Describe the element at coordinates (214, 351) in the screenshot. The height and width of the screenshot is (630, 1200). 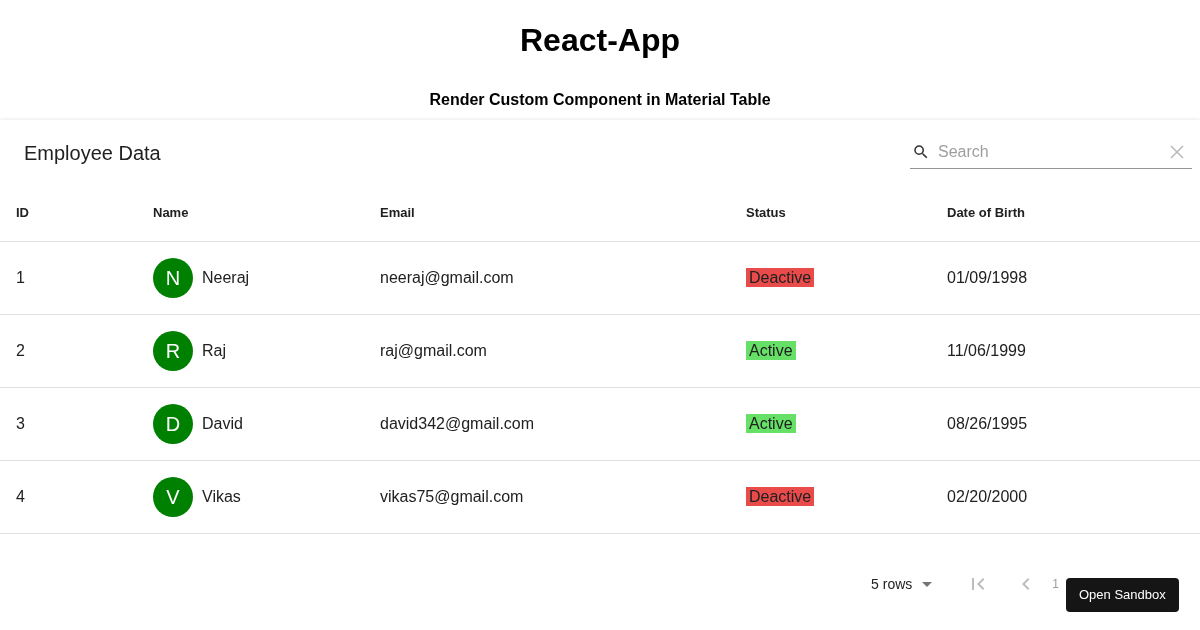
I see `table-cell-text: Raj` at that location.